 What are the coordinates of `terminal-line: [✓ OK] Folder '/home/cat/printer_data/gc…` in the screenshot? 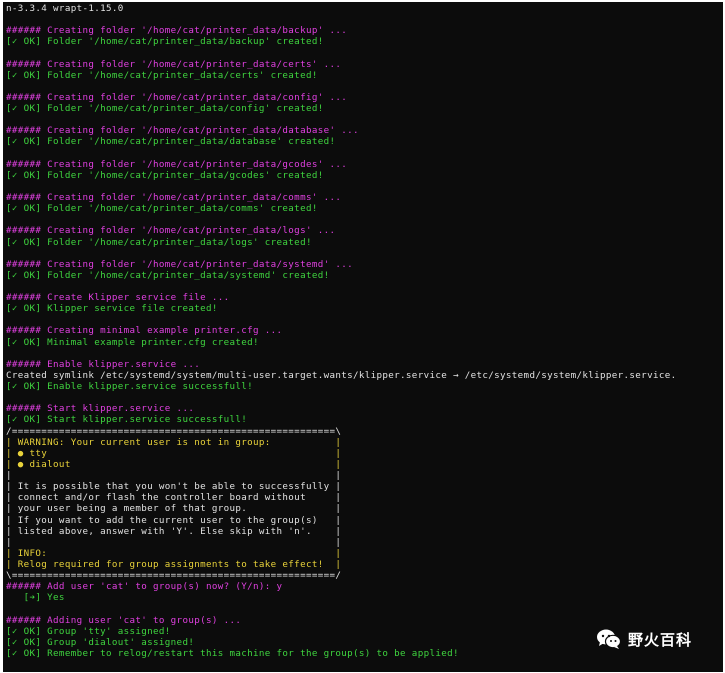 It's located at (165, 175).